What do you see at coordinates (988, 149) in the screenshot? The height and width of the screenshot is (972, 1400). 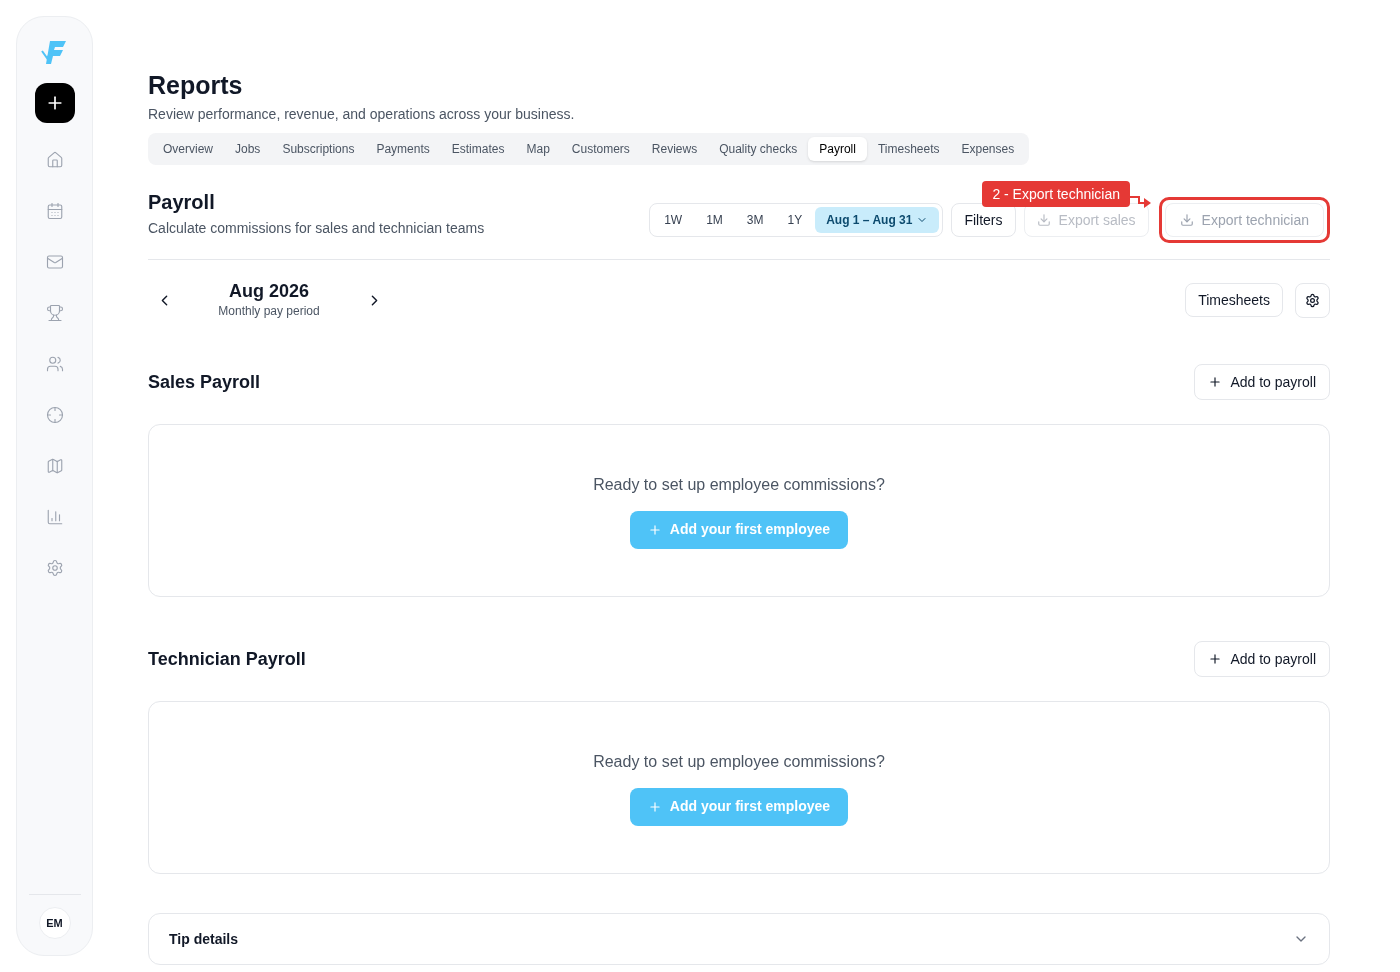 I see `tab: Expenses` at bounding box center [988, 149].